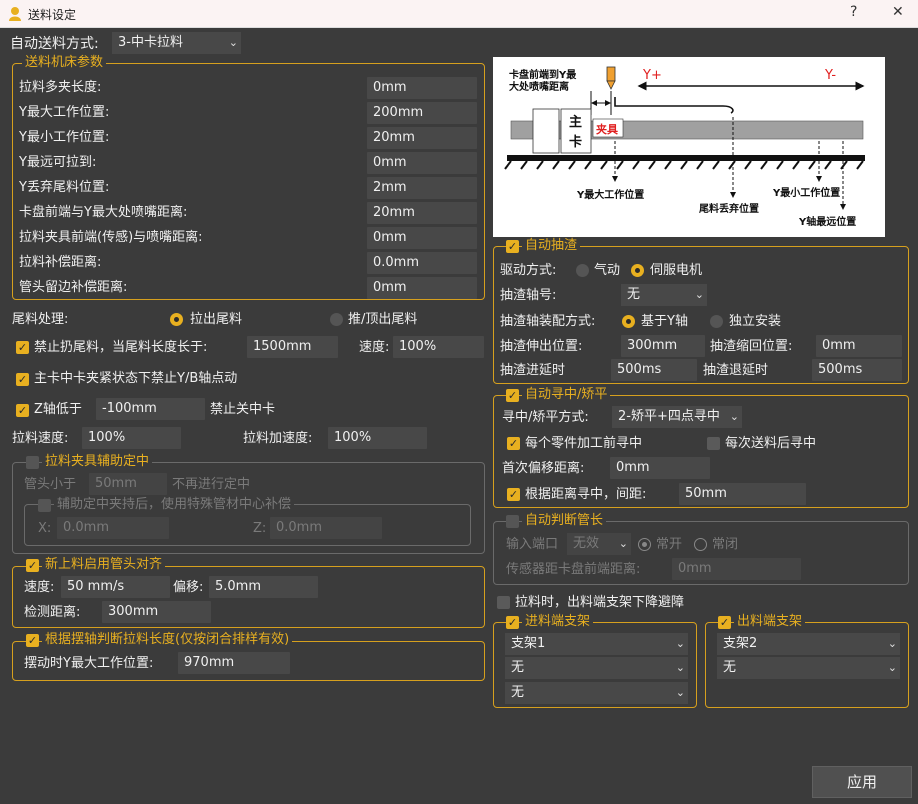 The height and width of the screenshot is (804, 918). I want to click on align-offset-label: 偏移:, so click(188, 587).